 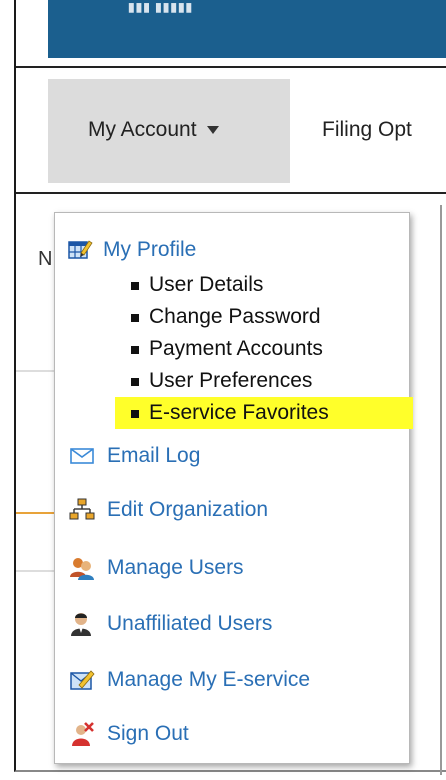 I want to click on nav-filing-options: Filing Opt, so click(x=367, y=130).